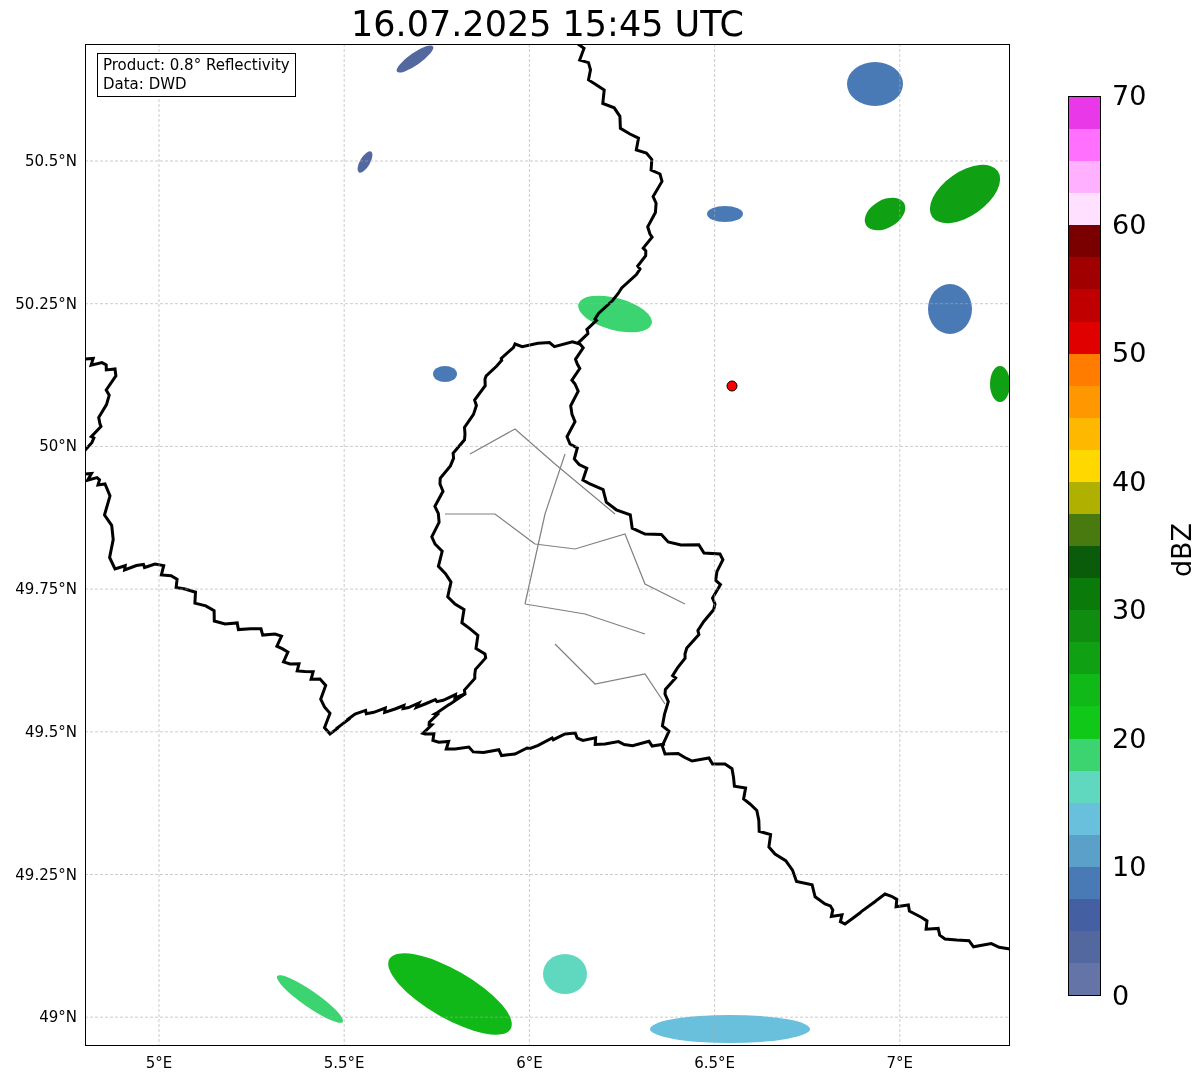  Describe the element at coordinates (1182, 550) in the screenshot. I see `colorbar-axis-label: dBZ` at that location.